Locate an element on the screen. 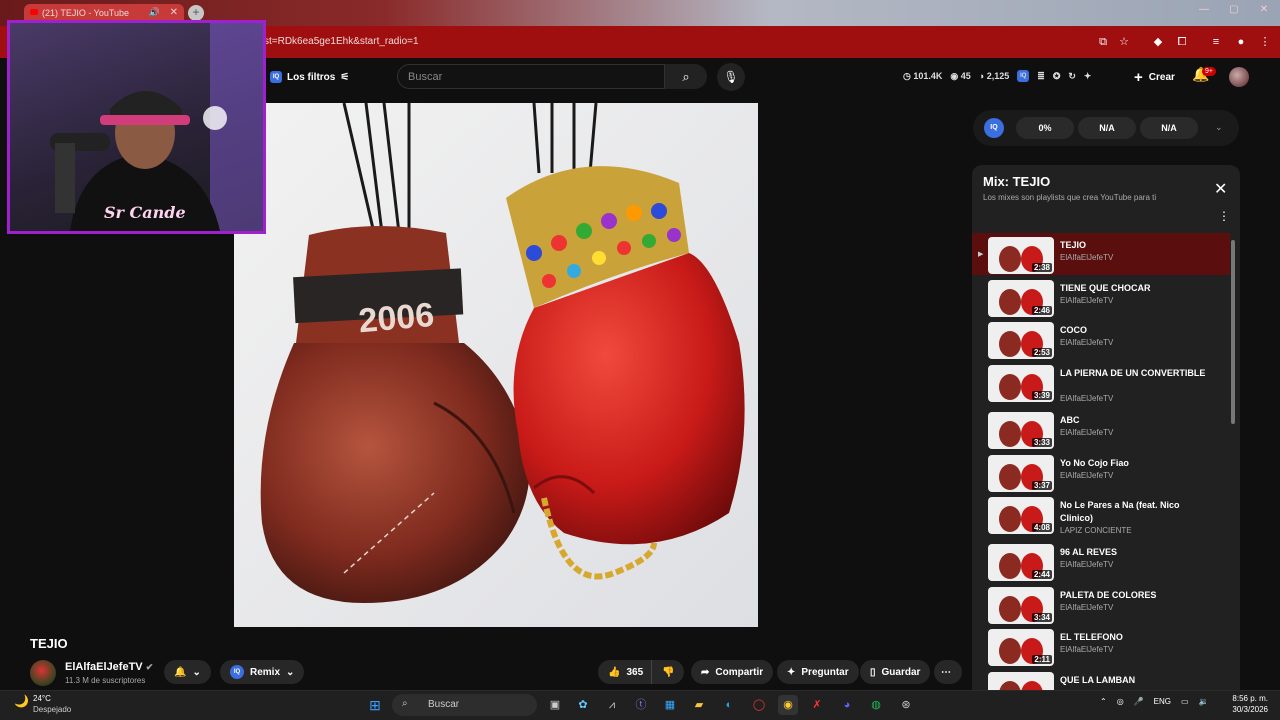 The width and height of the screenshot is (1280, 720). search-button: ⌕ is located at coordinates (686, 76).